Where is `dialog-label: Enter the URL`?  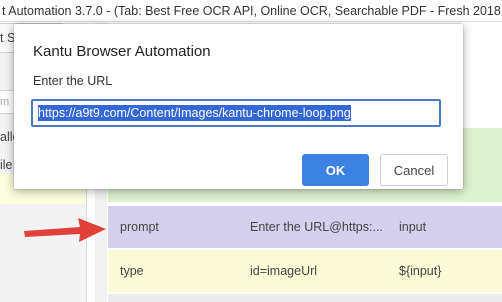
dialog-label: Enter the URL is located at coordinates (73, 81).